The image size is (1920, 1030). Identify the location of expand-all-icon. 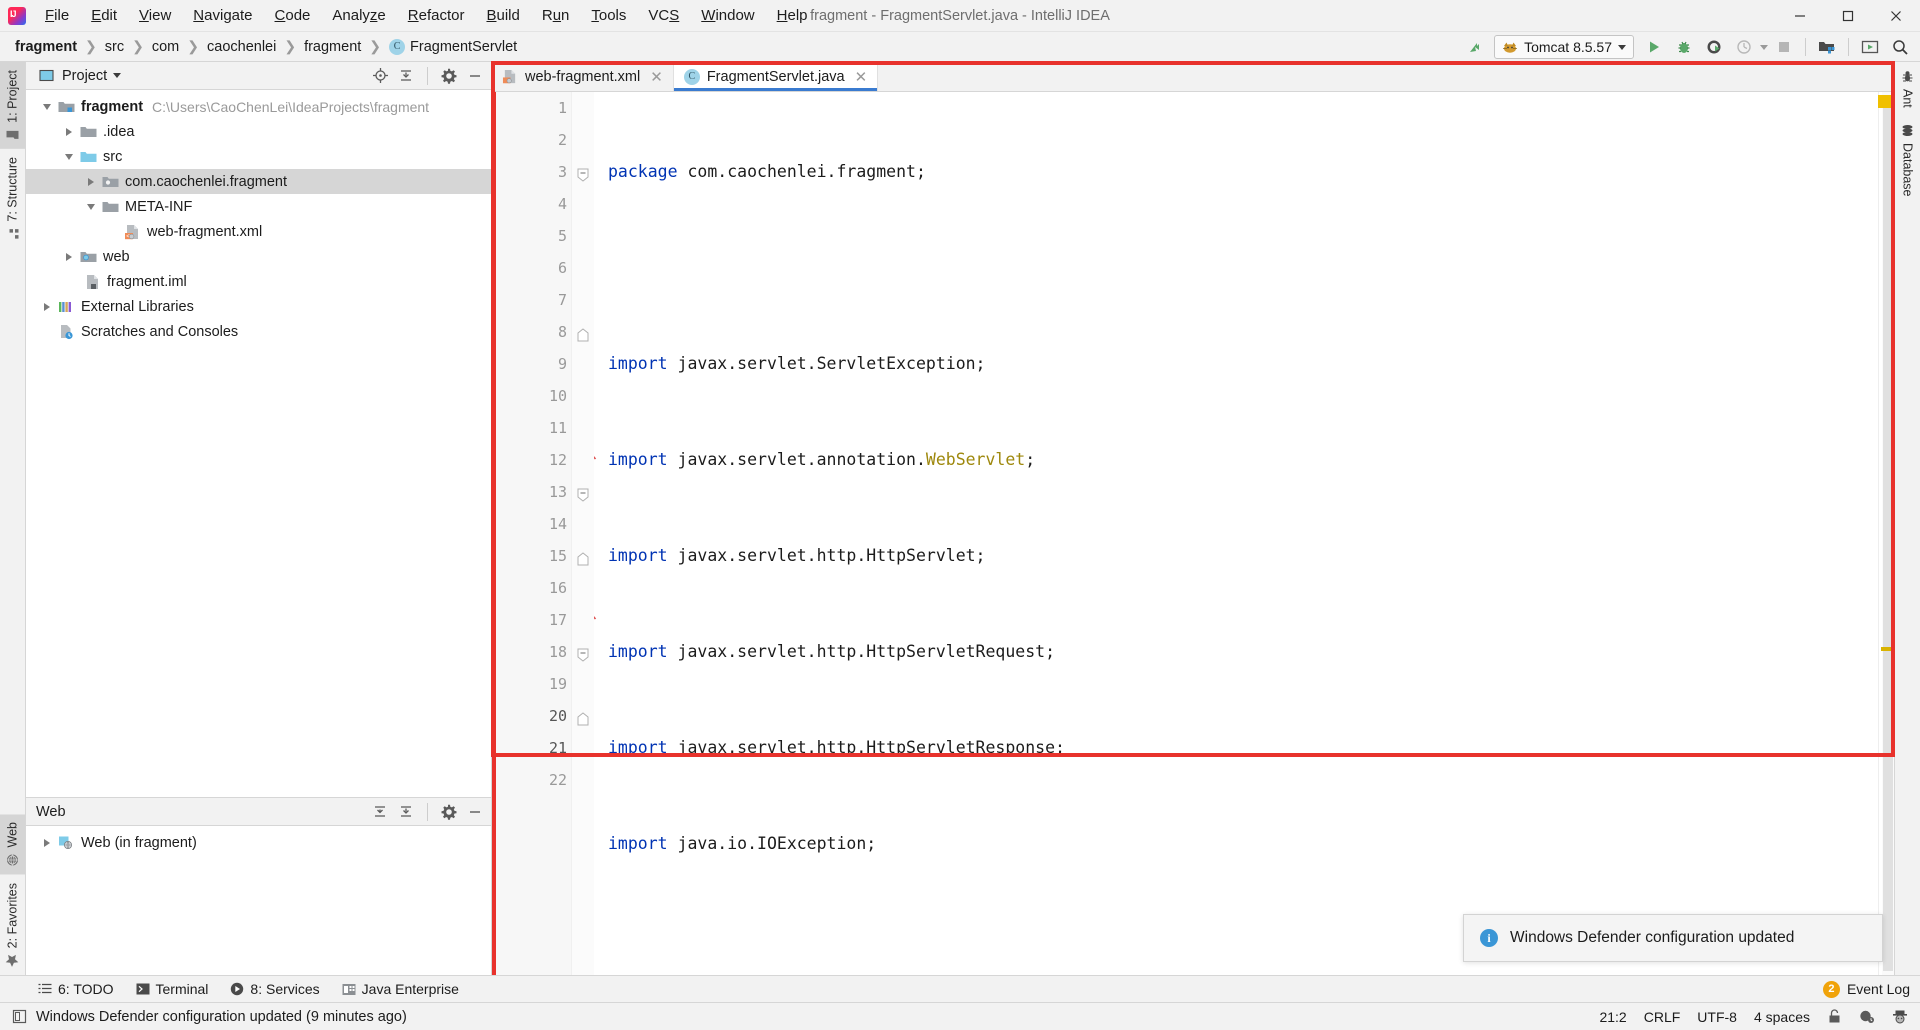
(380, 812).